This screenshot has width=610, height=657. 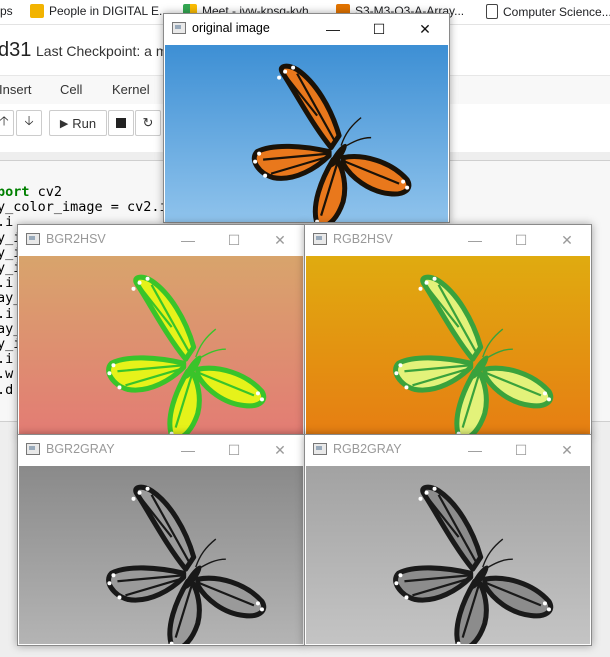 What do you see at coordinates (161, 240) in the screenshot?
I see `window-titlebar: BGR2HSV — ☐ ✕` at bounding box center [161, 240].